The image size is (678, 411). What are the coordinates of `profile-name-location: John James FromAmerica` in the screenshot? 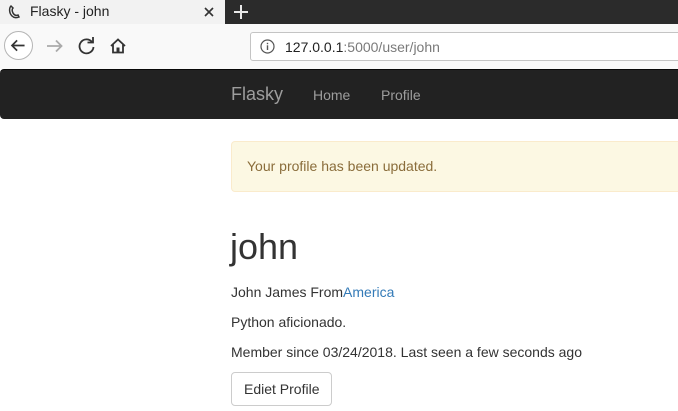 It's located at (312, 292).